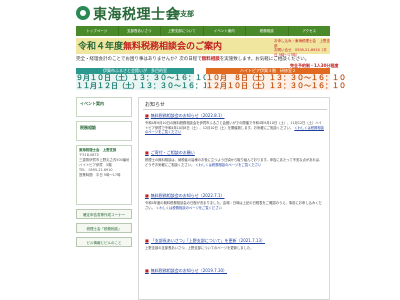 The image size is (400, 300). Describe the element at coordinates (146, 86) in the screenshot. I see `schedule-date: １１月１２日（土）１３：３０～１６：１０` at that location.